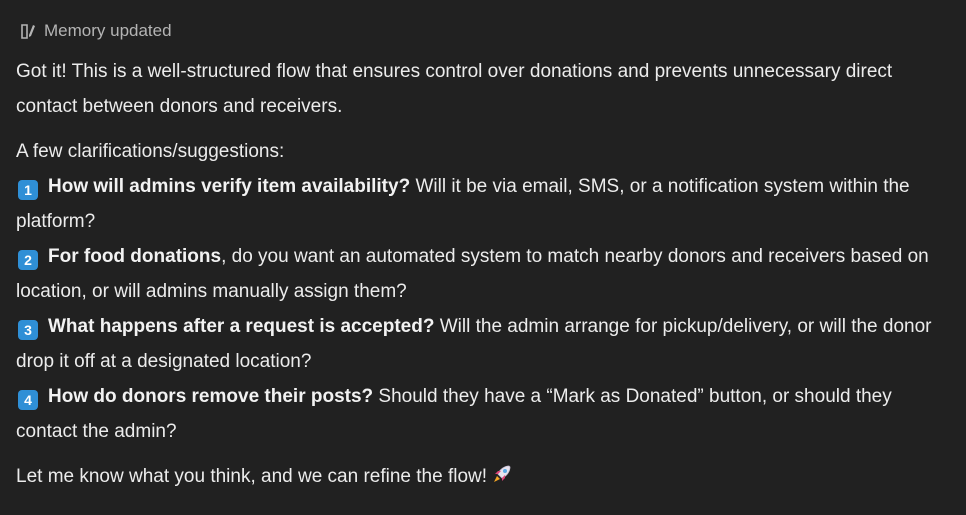 This screenshot has width=966, height=515. What do you see at coordinates (211, 396) in the screenshot?
I see `item-question: How do donors remove their posts?` at bounding box center [211, 396].